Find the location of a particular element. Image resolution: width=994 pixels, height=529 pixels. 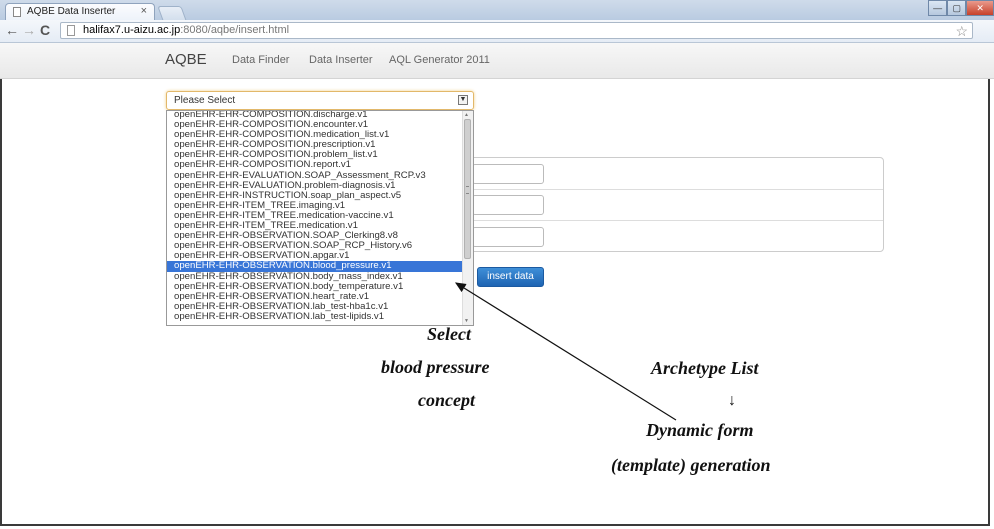

annotation-down-arrow: ↓ is located at coordinates (732, 400).